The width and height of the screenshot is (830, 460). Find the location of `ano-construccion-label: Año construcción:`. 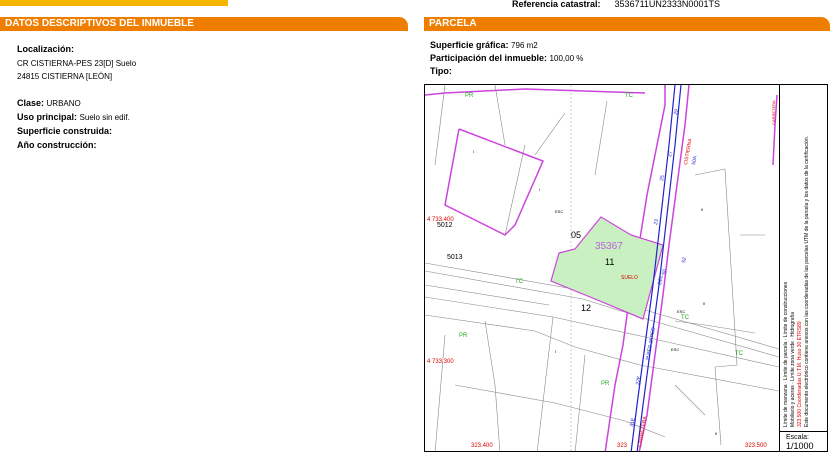

ano-construccion-label: Año construcción: is located at coordinates (57, 145).